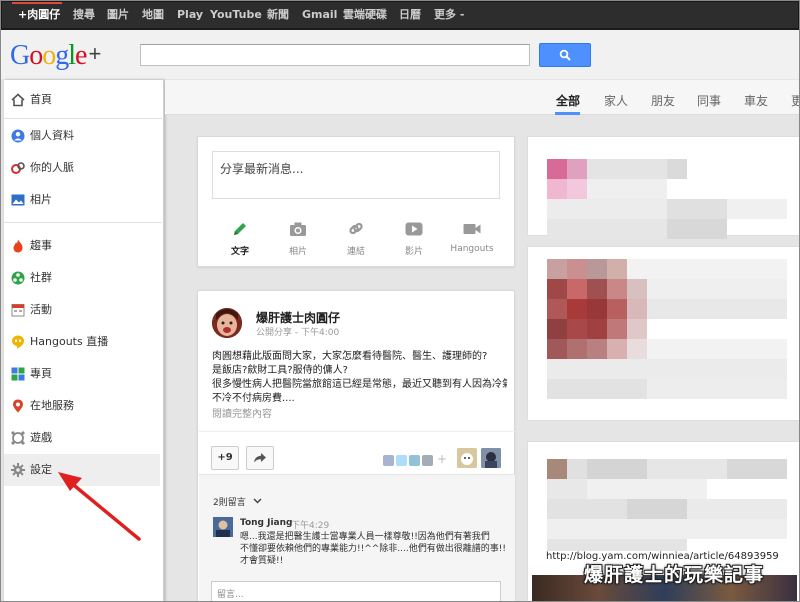 The image size is (800, 602). I want to click on comment-count: 2則留言, so click(229, 503).